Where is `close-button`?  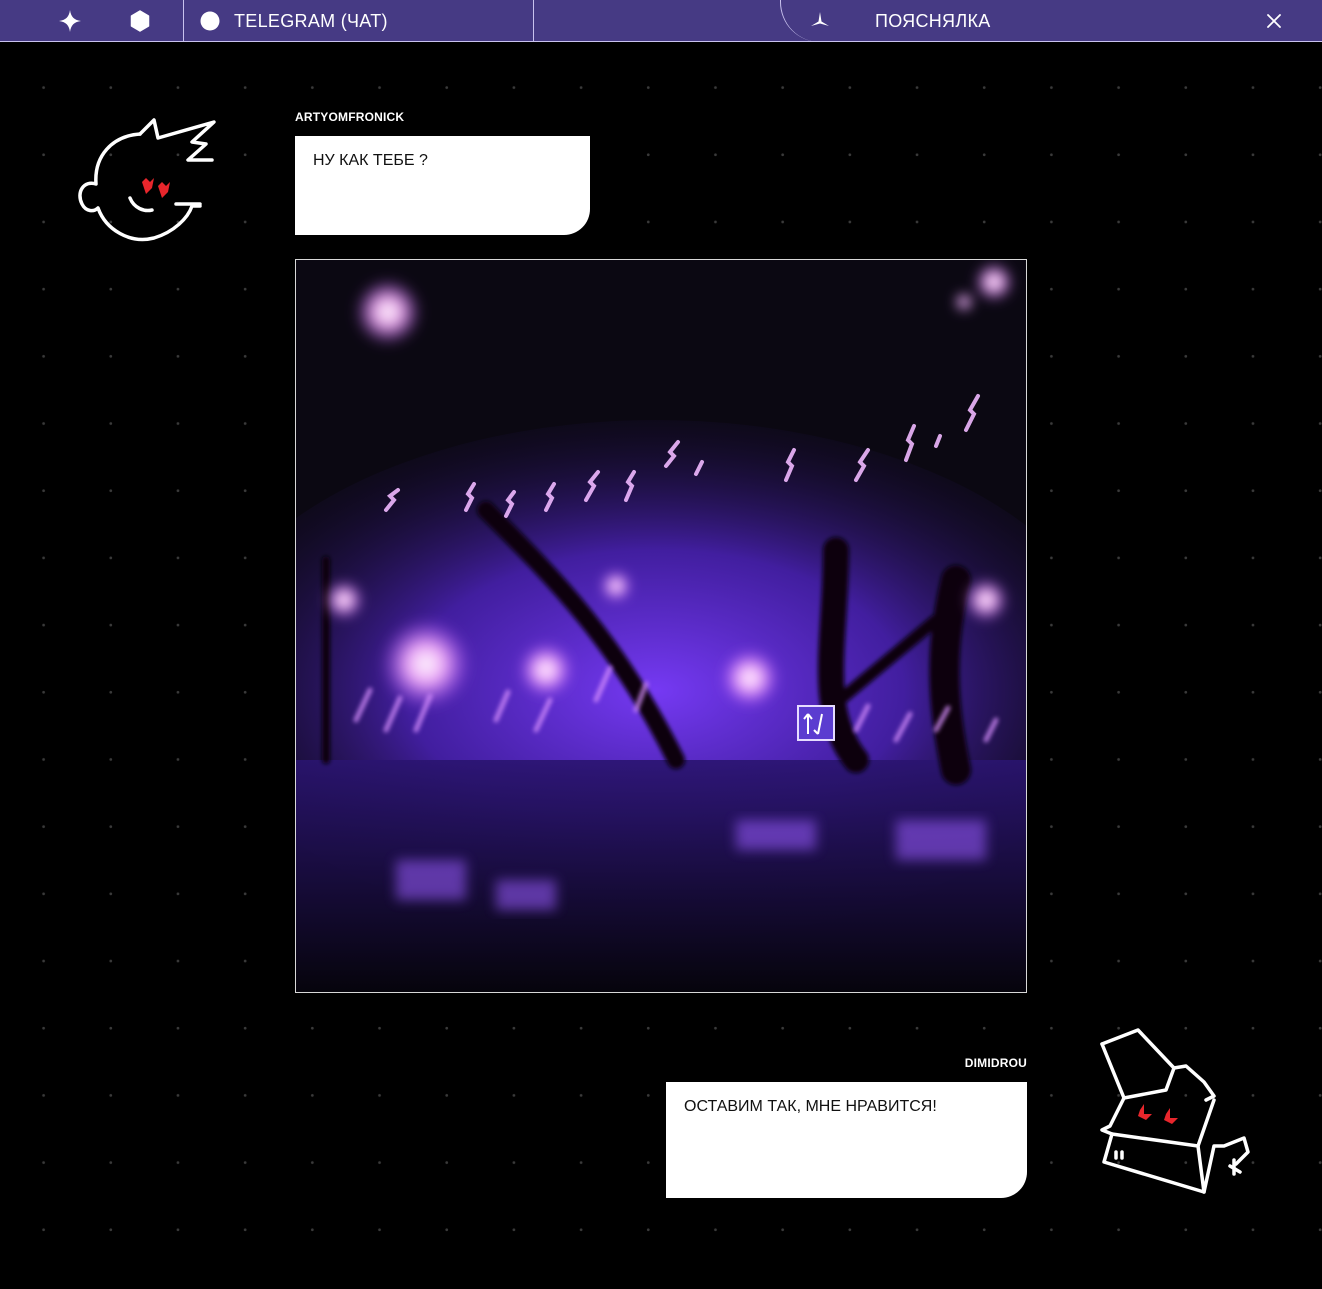 close-button is located at coordinates (1274, 21).